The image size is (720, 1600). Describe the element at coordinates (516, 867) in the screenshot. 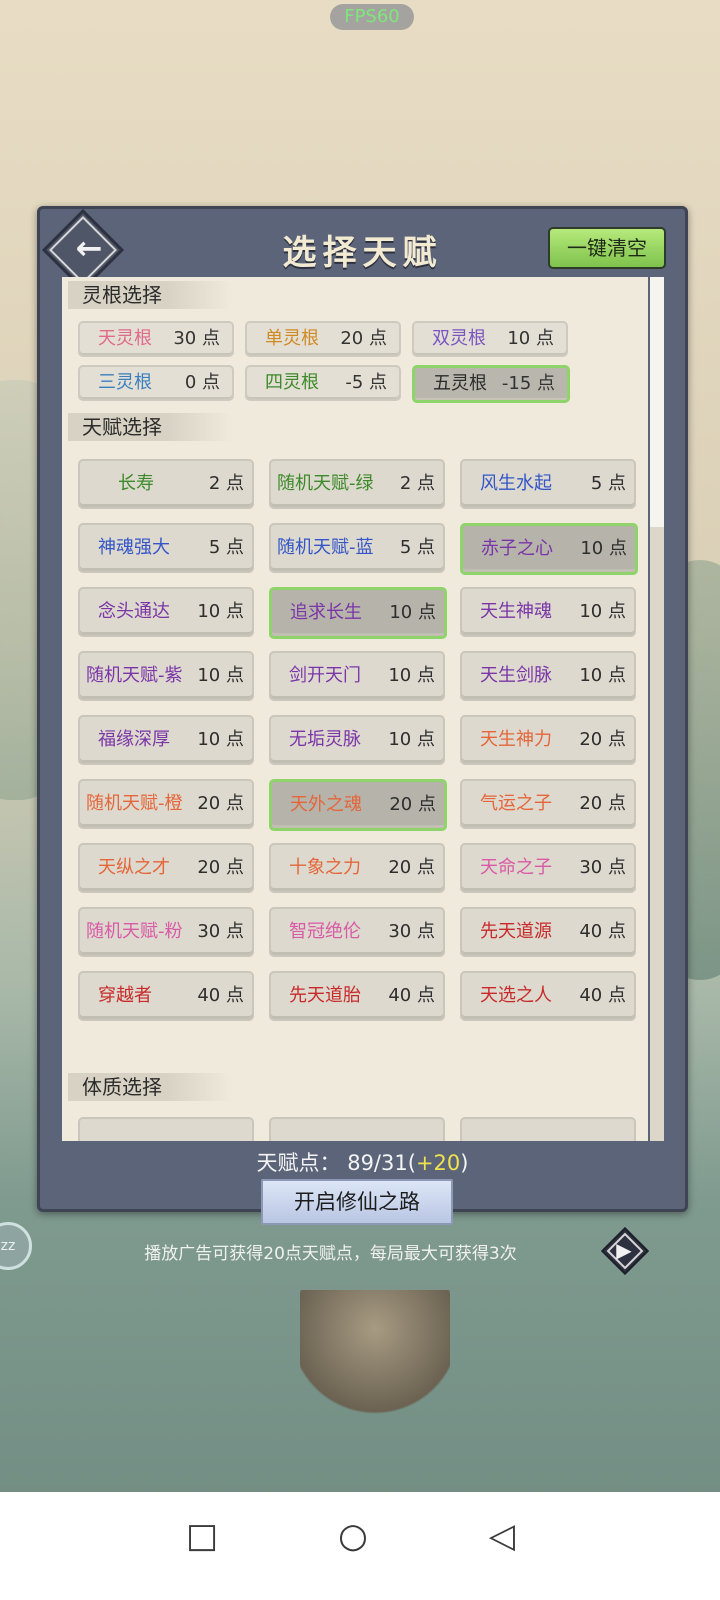

I see `talent-card-name: 天命之子` at that location.